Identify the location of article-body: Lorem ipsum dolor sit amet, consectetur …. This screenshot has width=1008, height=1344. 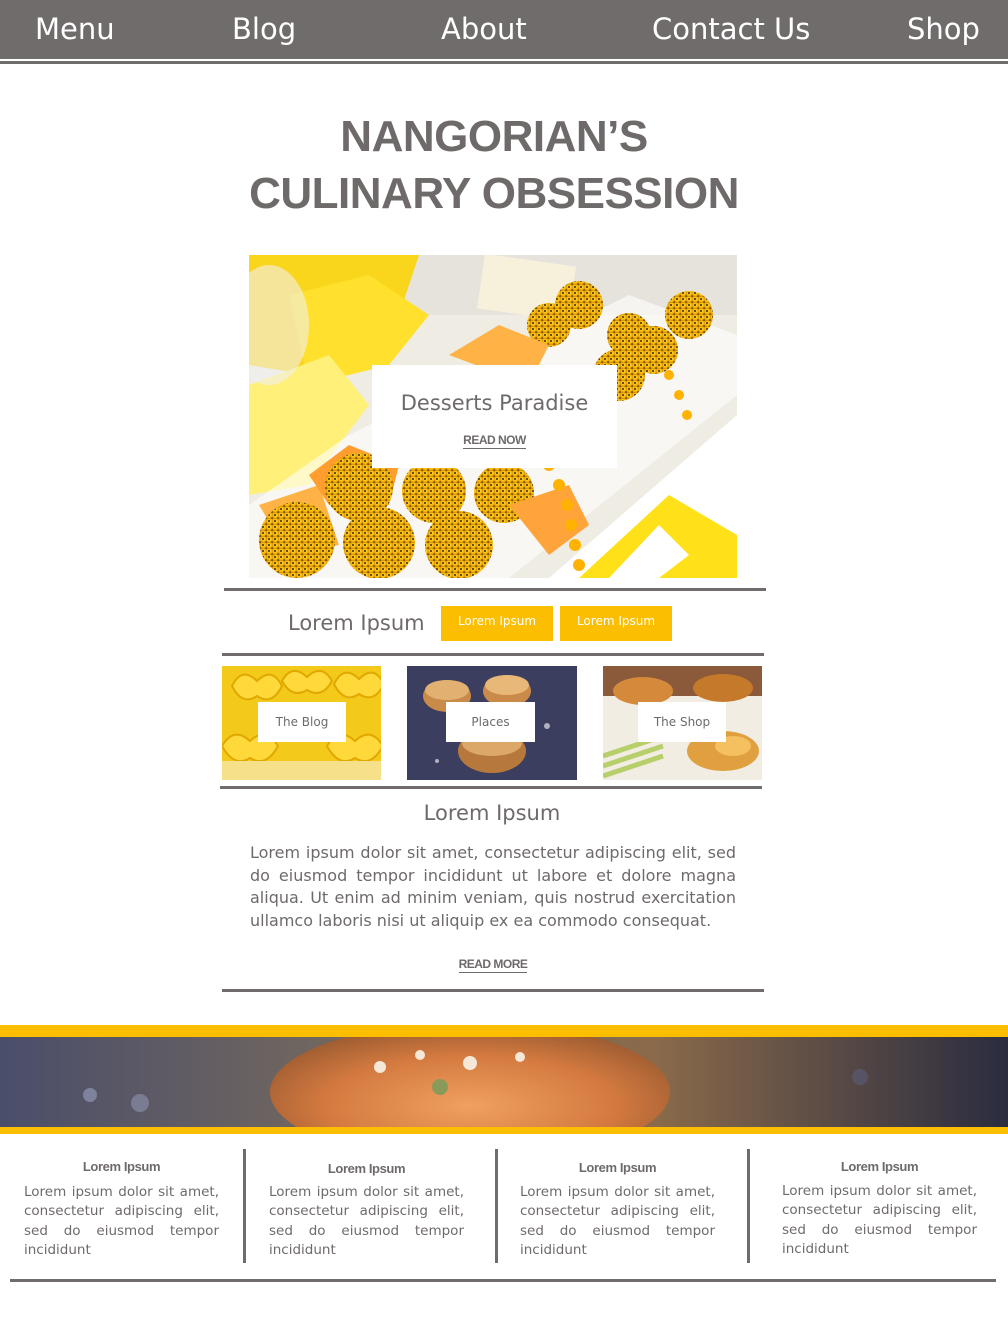
(493, 886).